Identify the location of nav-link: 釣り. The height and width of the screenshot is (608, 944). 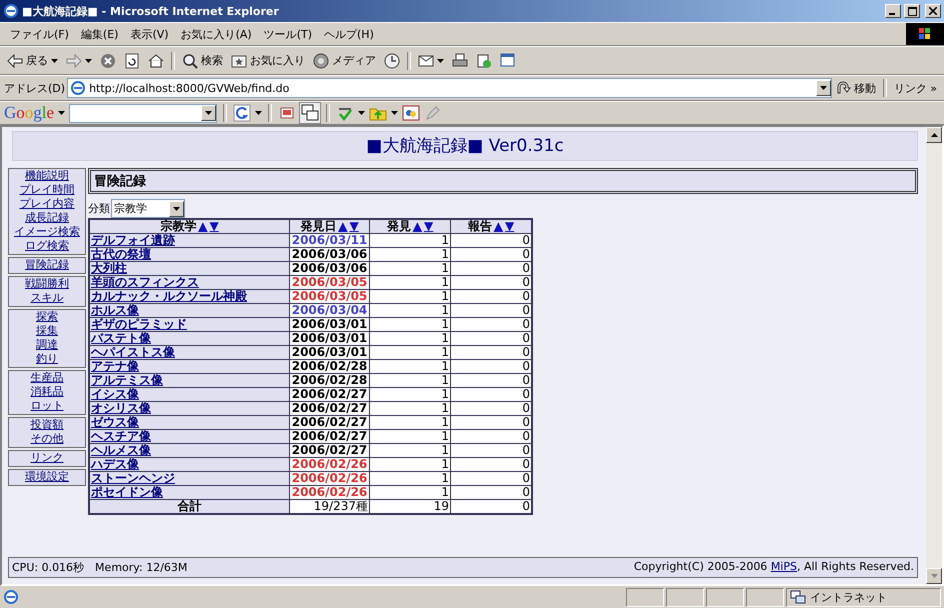
(47, 359).